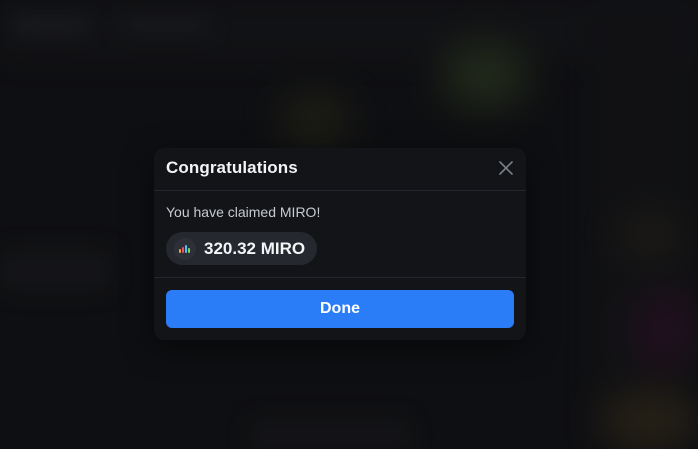 Image resolution: width=698 pixels, height=449 pixels. I want to click on dialog-divider, so click(340, 277).